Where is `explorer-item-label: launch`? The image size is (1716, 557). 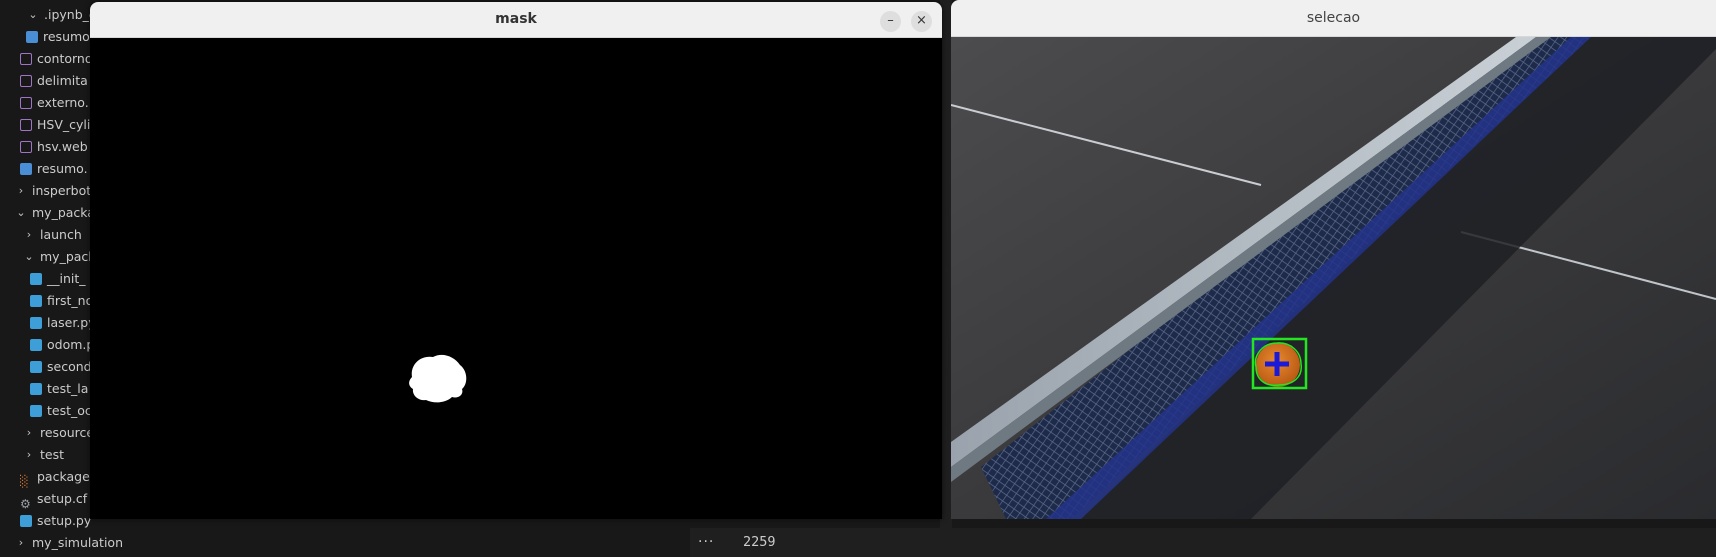 explorer-item-label: launch is located at coordinates (61, 234).